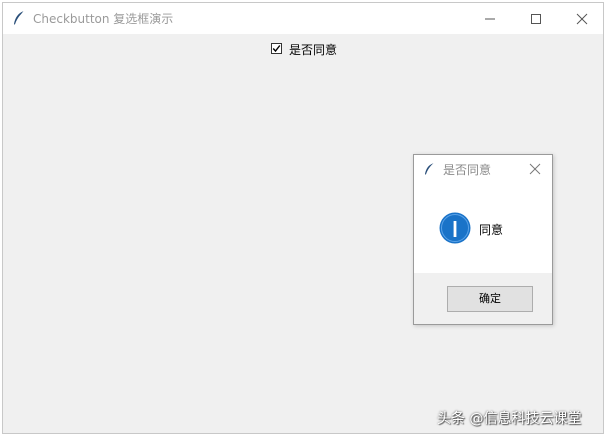 This screenshot has width=607, height=437. I want to click on watermark: 头条 @信息科技云课堂, so click(509, 419).